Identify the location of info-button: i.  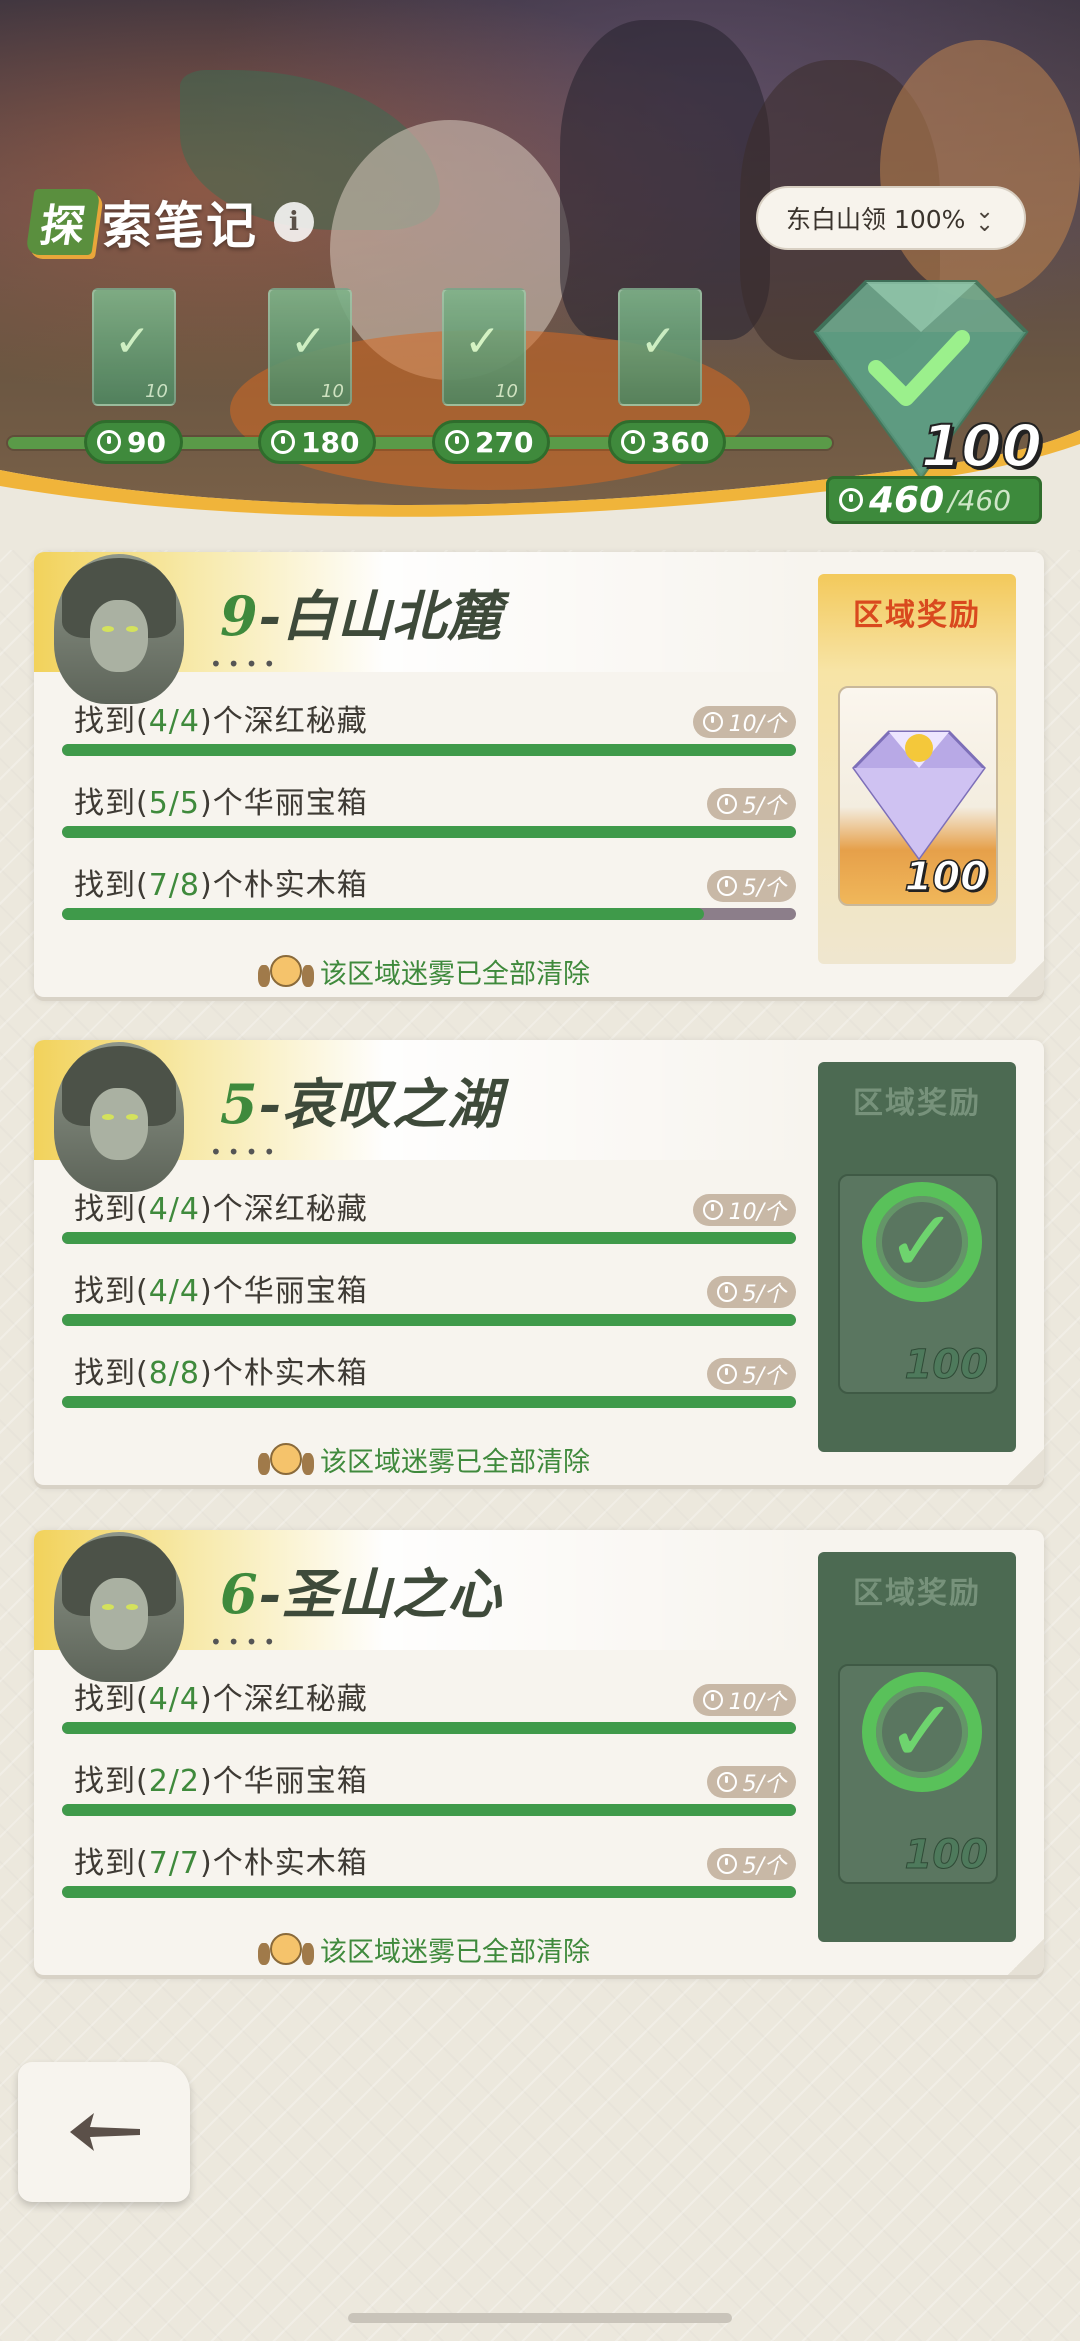
(294, 222).